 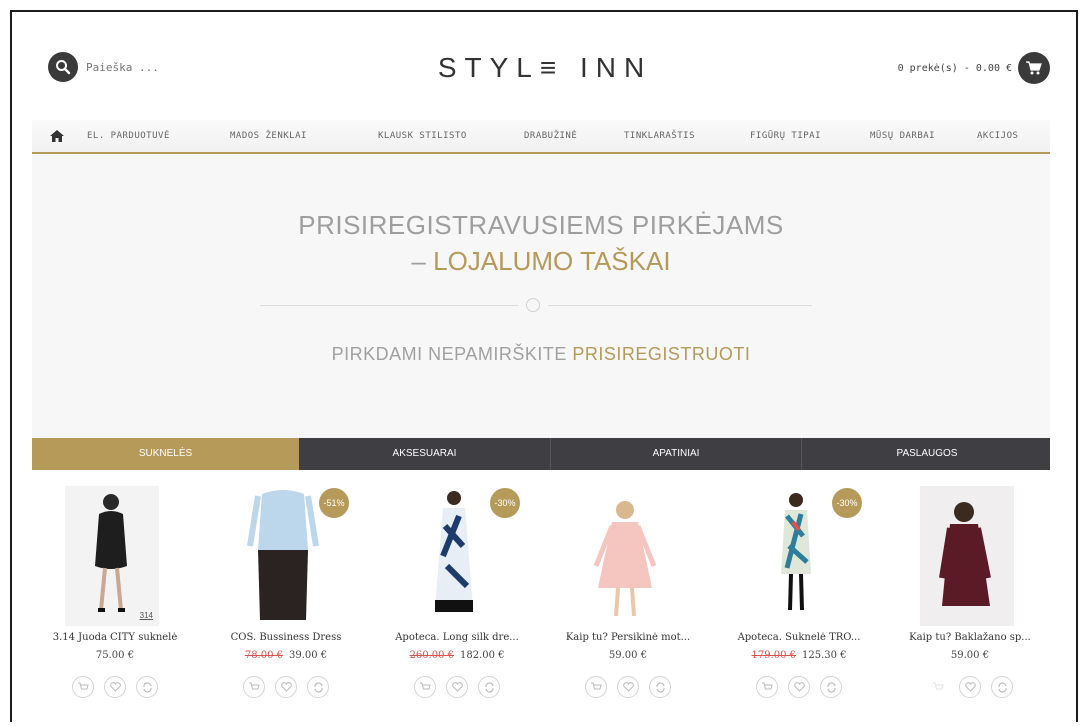 I want to click on product-current-price: 75.00 €, so click(x=115, y=655).